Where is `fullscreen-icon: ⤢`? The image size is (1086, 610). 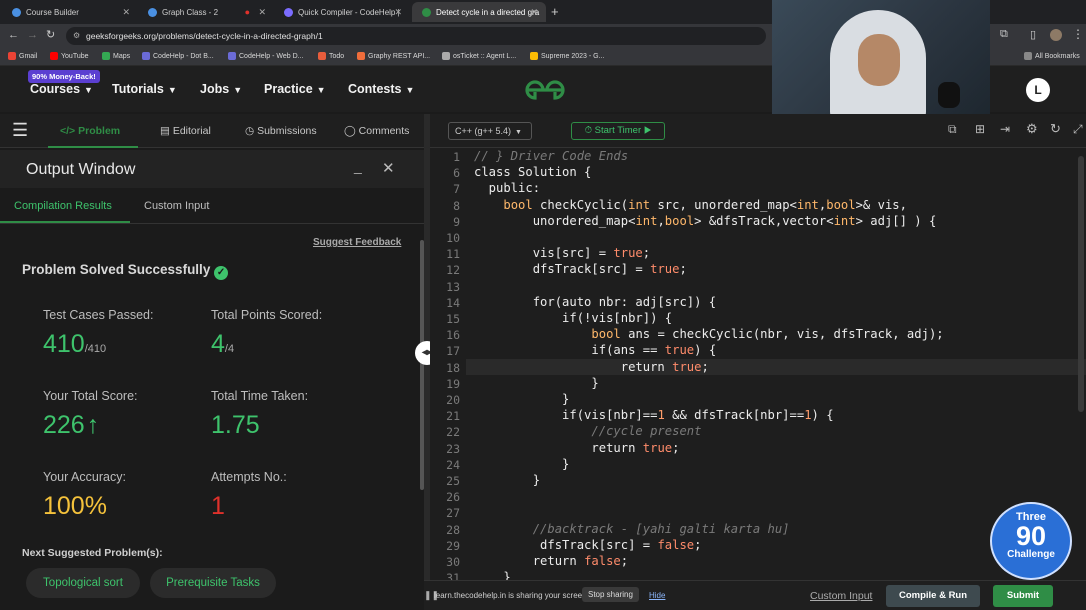
fullscreen-icon: ⤢ is located at coordinates (1078, 129).